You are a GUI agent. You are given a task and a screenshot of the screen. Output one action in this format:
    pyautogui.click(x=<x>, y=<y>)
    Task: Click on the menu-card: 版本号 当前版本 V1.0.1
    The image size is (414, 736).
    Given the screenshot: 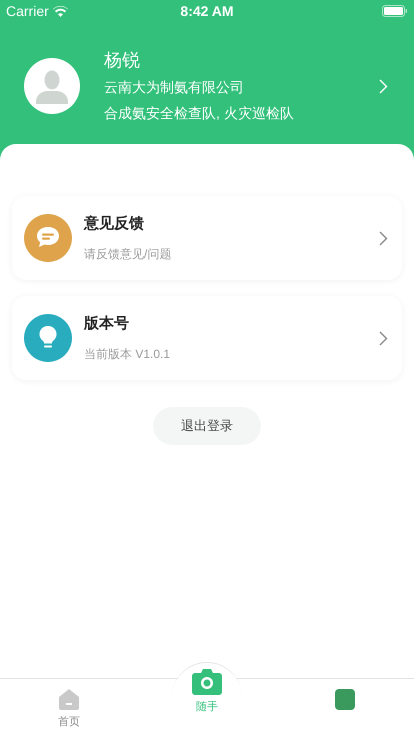 What is the action you would take?
    pyautogui.click(x=207, y=338)
    